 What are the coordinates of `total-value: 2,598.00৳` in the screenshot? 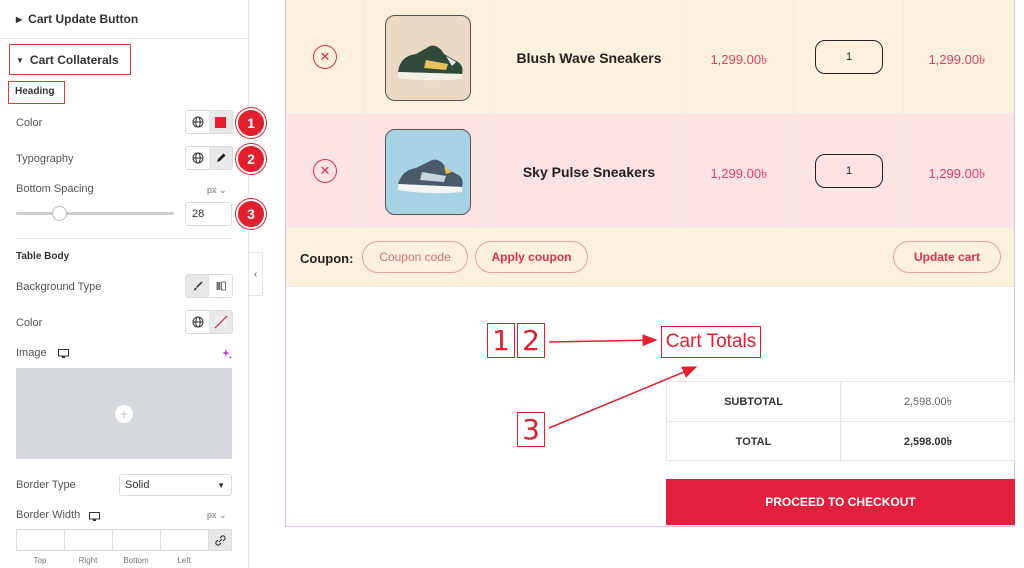 It's located at (928, 441).